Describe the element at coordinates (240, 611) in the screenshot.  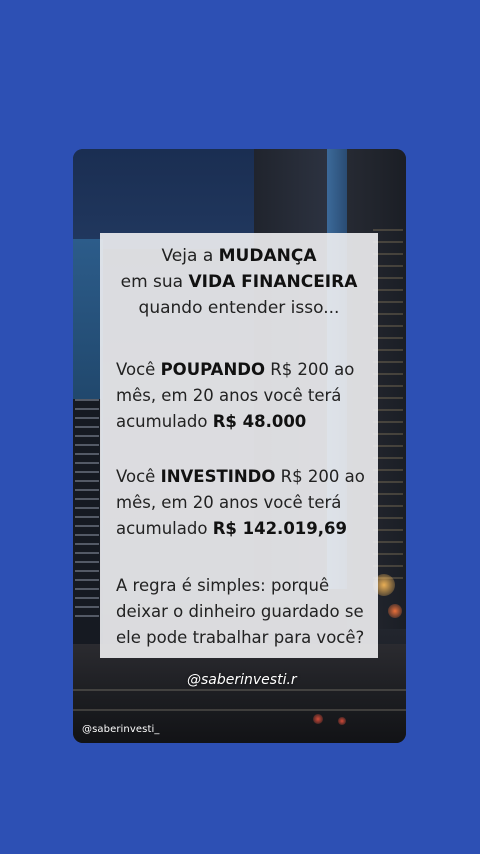
I see `conclusion-line-2: deixar o dinheiro guardado se` at that location.